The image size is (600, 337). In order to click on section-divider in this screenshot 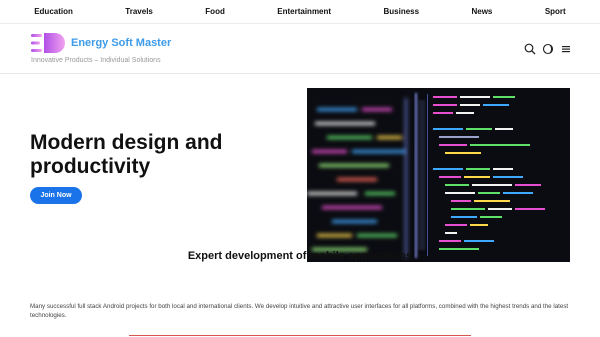, I will do `click(300, 335)`.